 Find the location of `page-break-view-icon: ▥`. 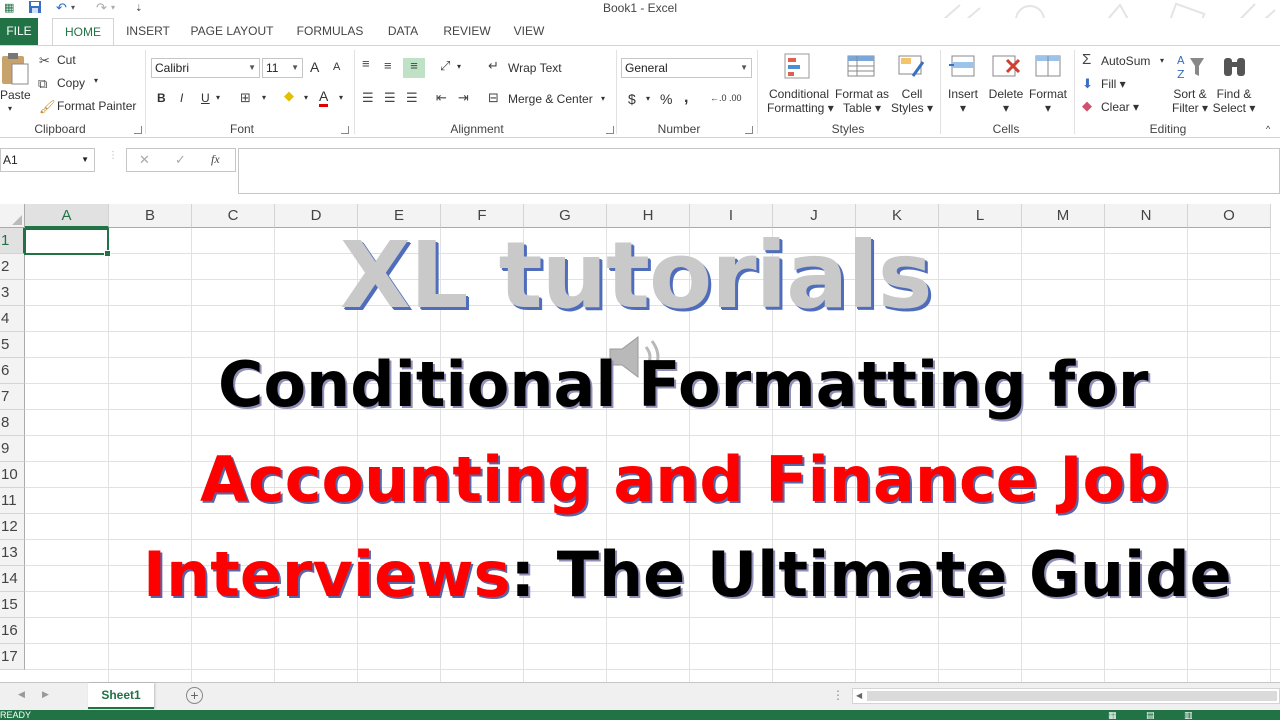

page-break-view-icon: ▥ is located at coordinates (1188, 715).